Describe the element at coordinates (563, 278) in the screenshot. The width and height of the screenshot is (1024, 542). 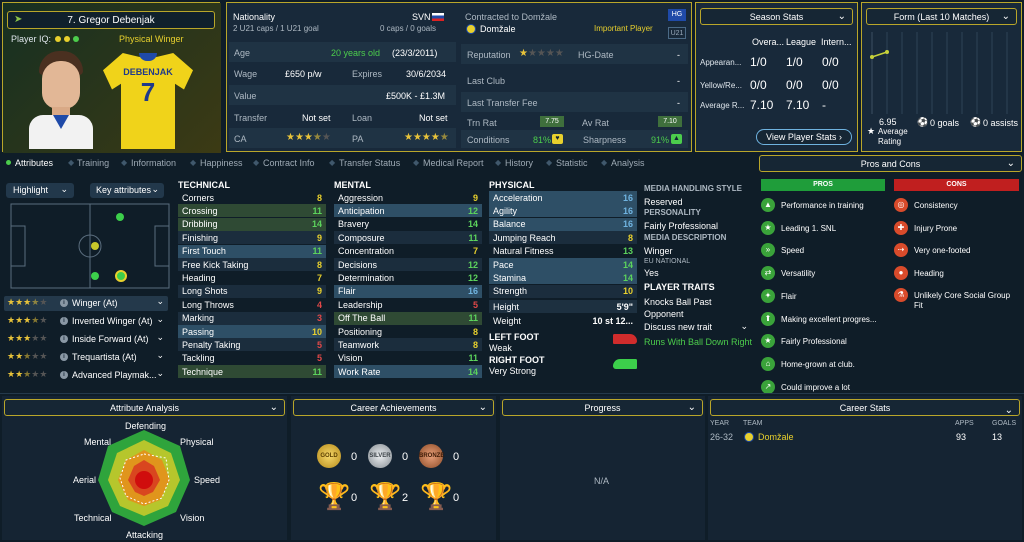
I see `attribute-row: Stamina 14` at that location.